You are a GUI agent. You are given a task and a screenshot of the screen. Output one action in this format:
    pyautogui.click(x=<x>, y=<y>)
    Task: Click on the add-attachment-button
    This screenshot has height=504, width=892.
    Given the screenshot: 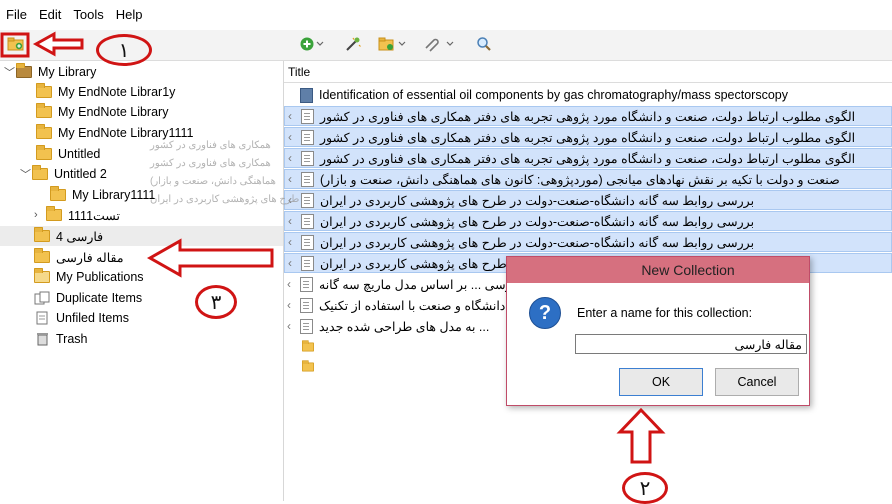 What is the action you would take?
    pyautogui.click(x=393, y=44)
    